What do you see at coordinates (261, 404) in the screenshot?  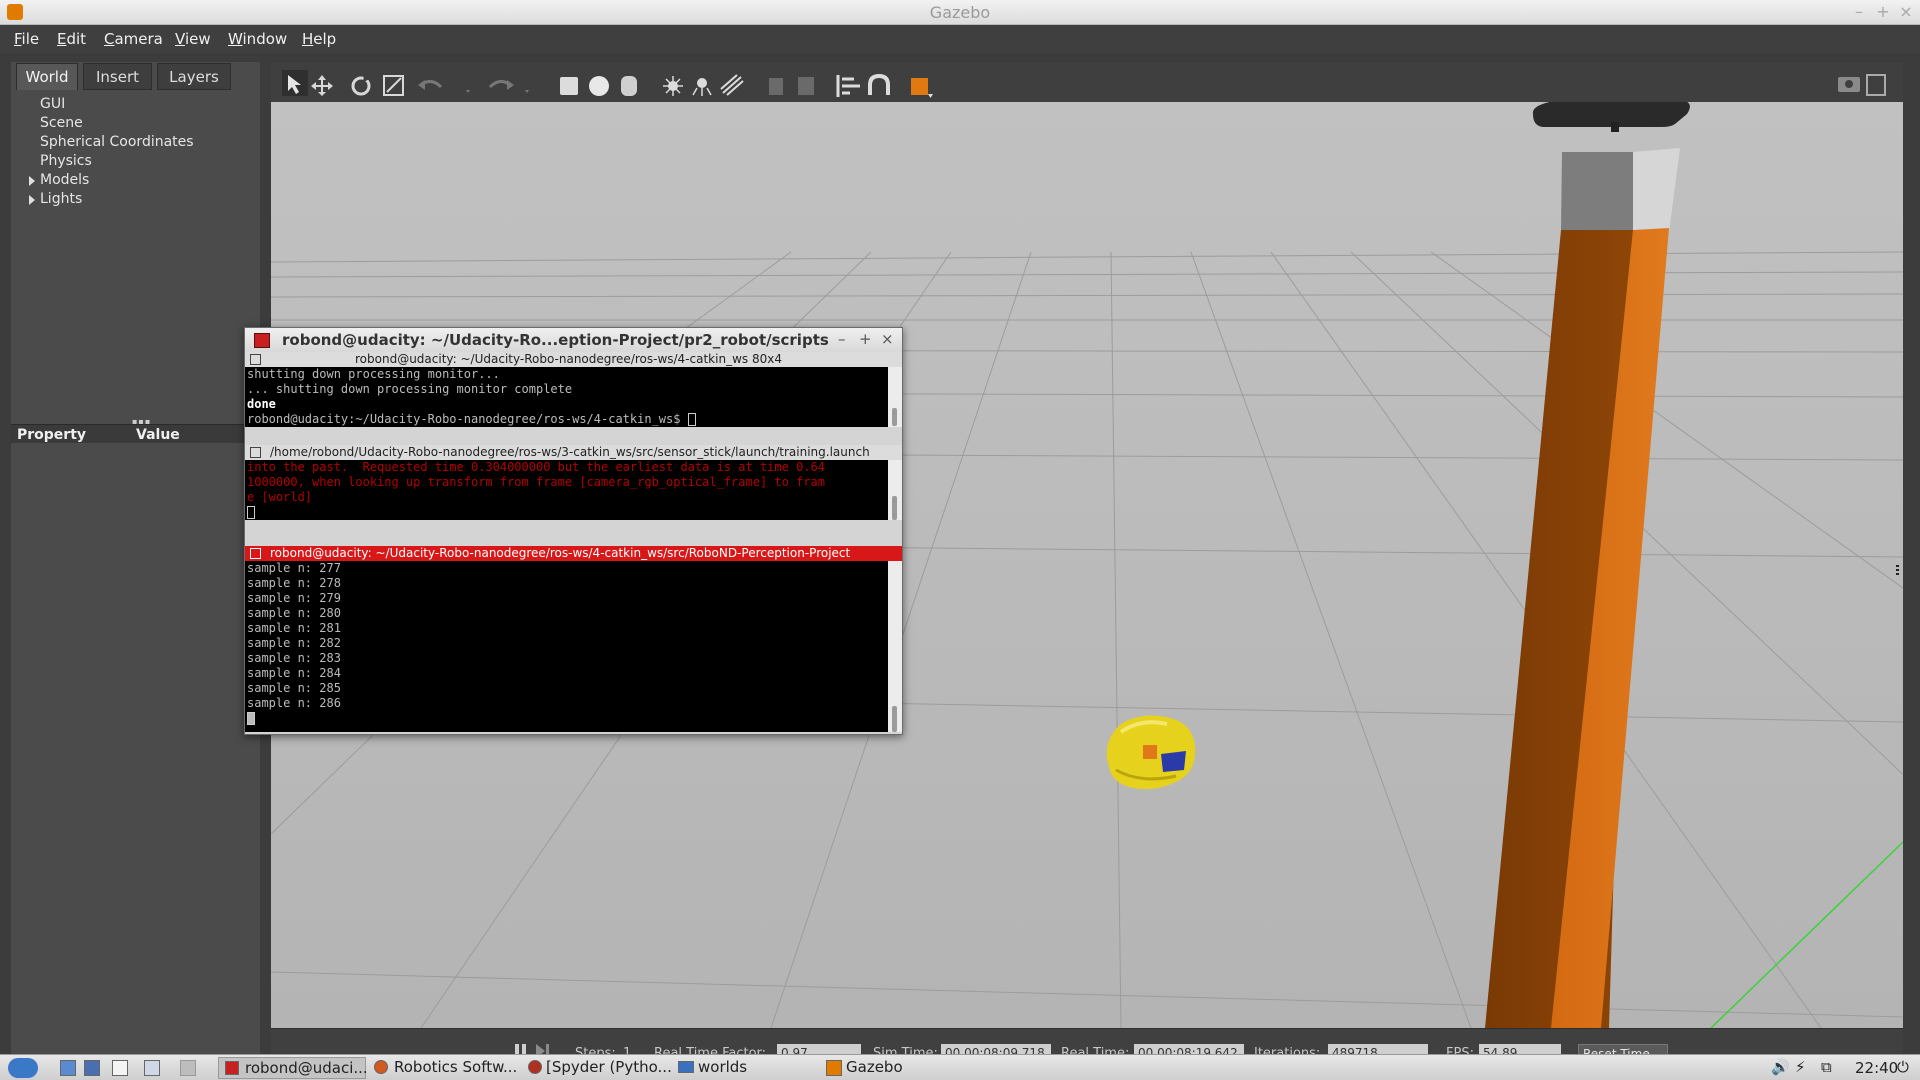 I see `terminal-line: done` at bounding box center [261, 404].